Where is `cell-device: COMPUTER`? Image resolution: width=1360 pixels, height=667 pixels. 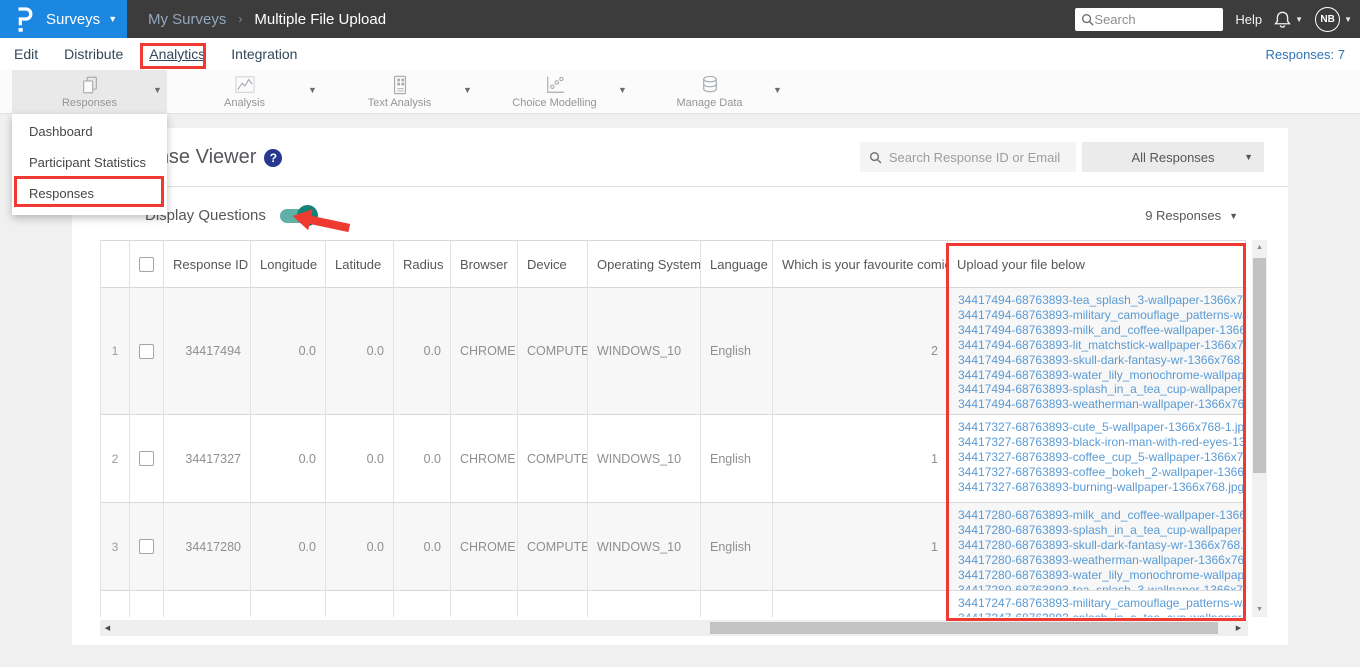 cell-device: COMPUTER is located at coordinates (553, 547).